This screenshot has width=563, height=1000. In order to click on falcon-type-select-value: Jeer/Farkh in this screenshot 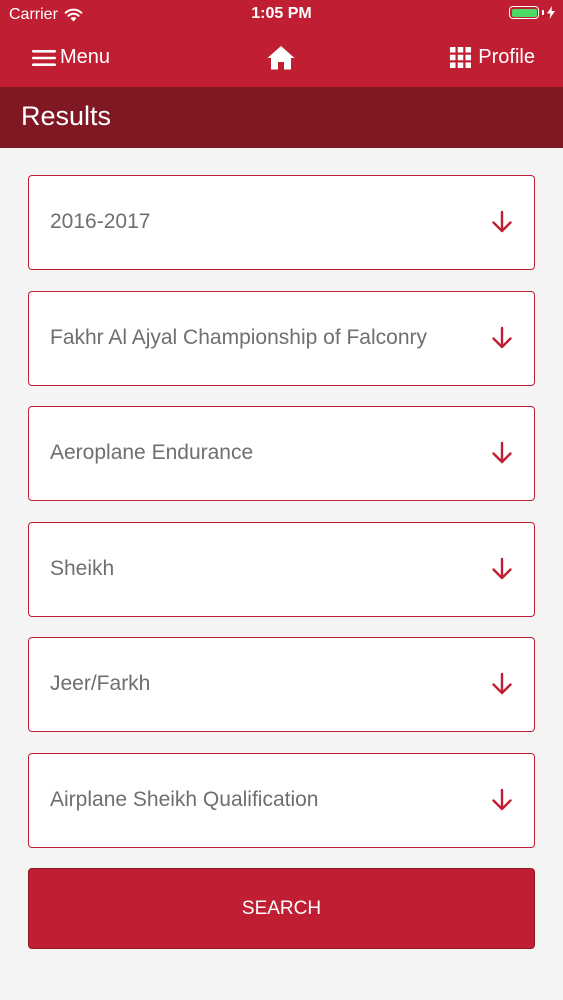, I will do `click(100, 683)`.